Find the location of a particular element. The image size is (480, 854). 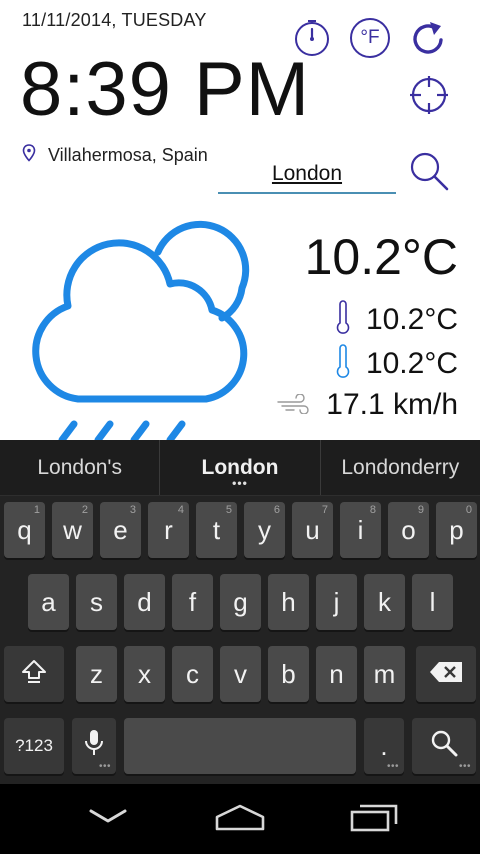

period-key: . ••• is located at coordinates (384, 746).